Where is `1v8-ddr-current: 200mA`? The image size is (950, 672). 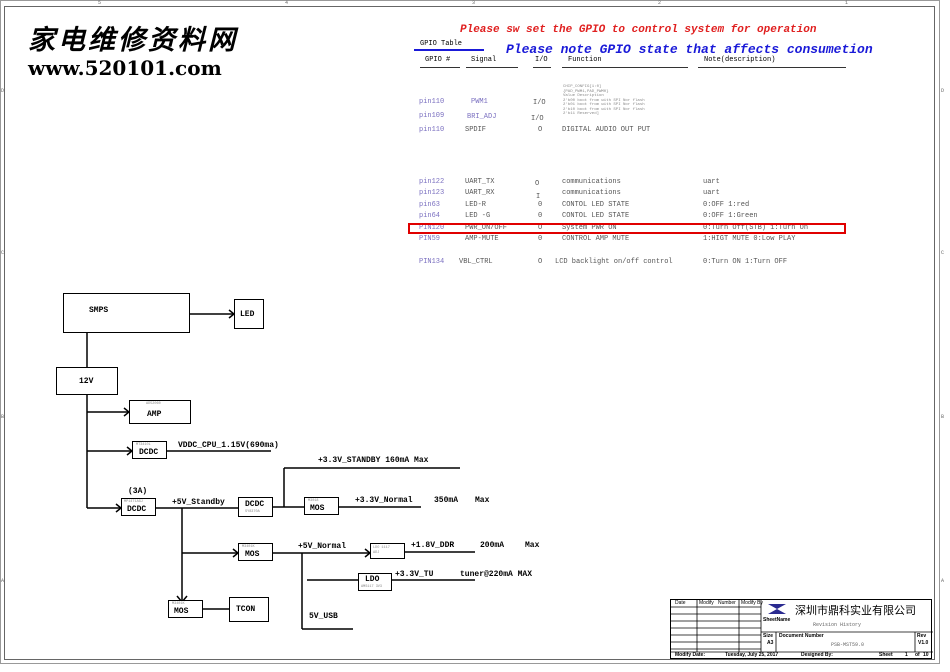 1v8-ddr-current: 200mA is located at coordinates (492, 545).